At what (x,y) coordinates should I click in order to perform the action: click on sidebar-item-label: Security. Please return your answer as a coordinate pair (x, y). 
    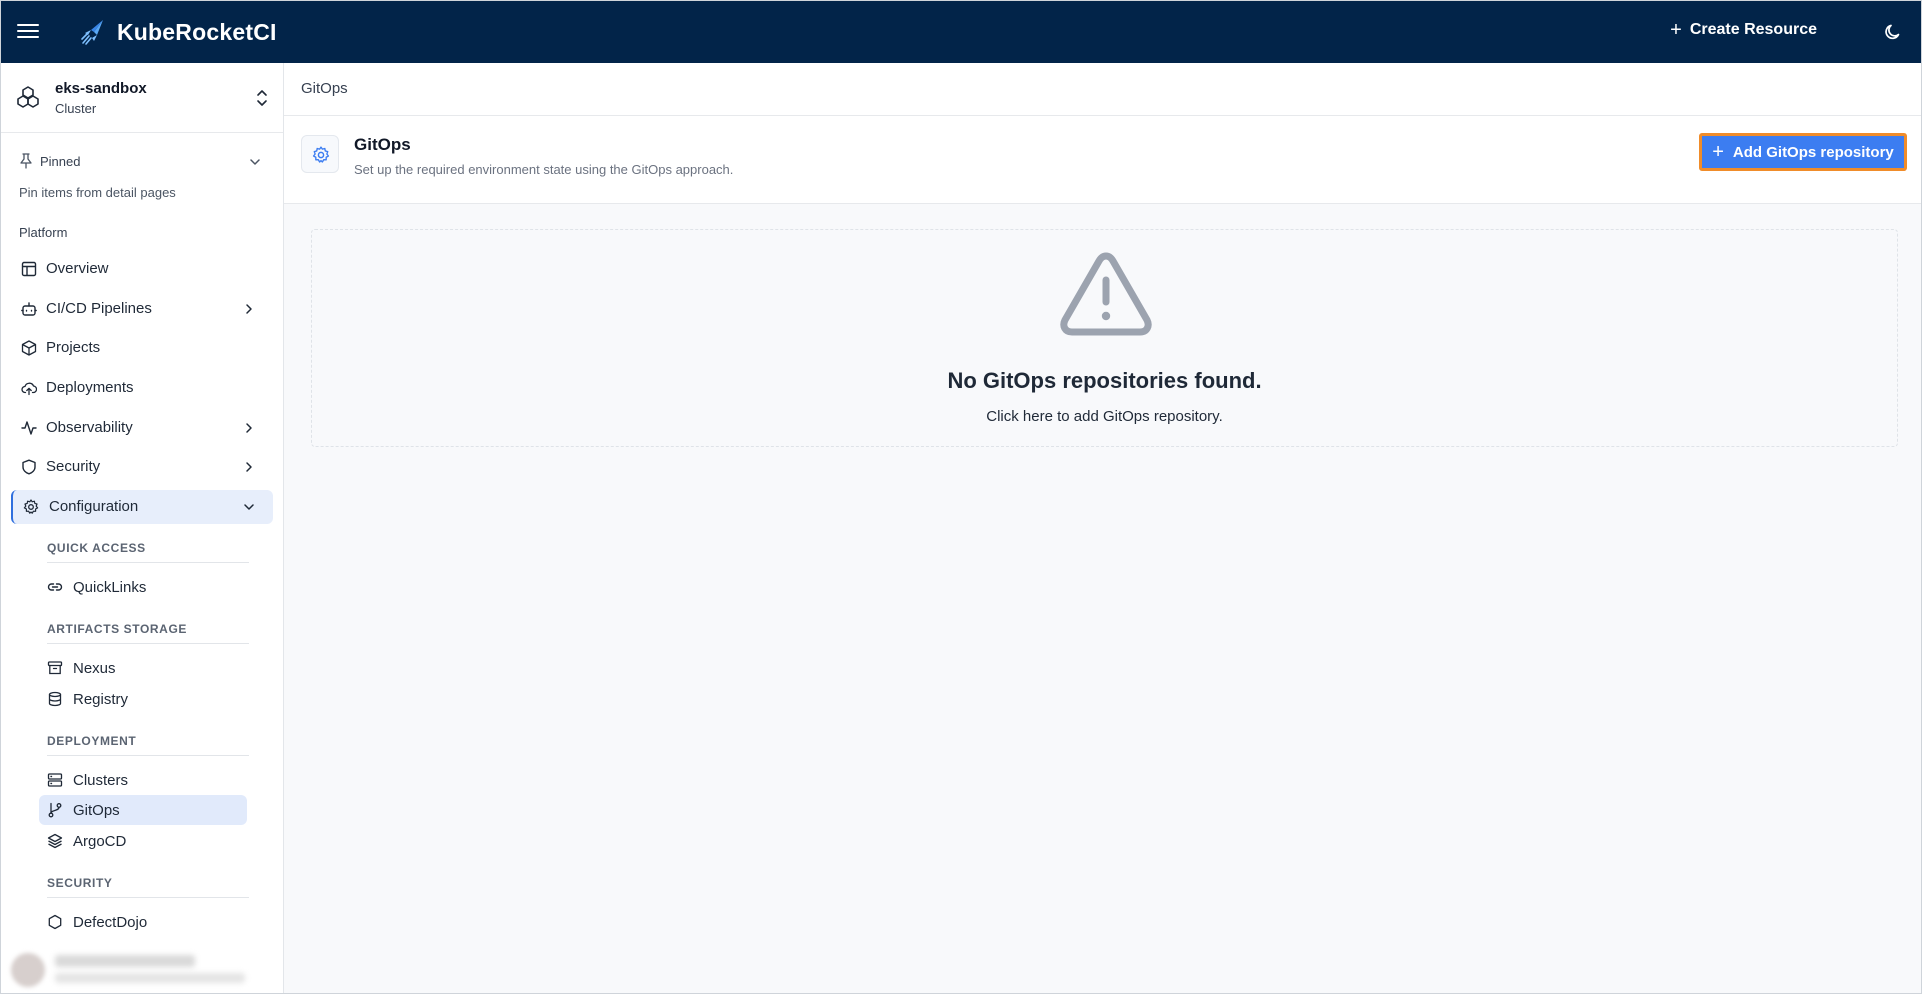
    Looking at the image, I should click on (73, 466).